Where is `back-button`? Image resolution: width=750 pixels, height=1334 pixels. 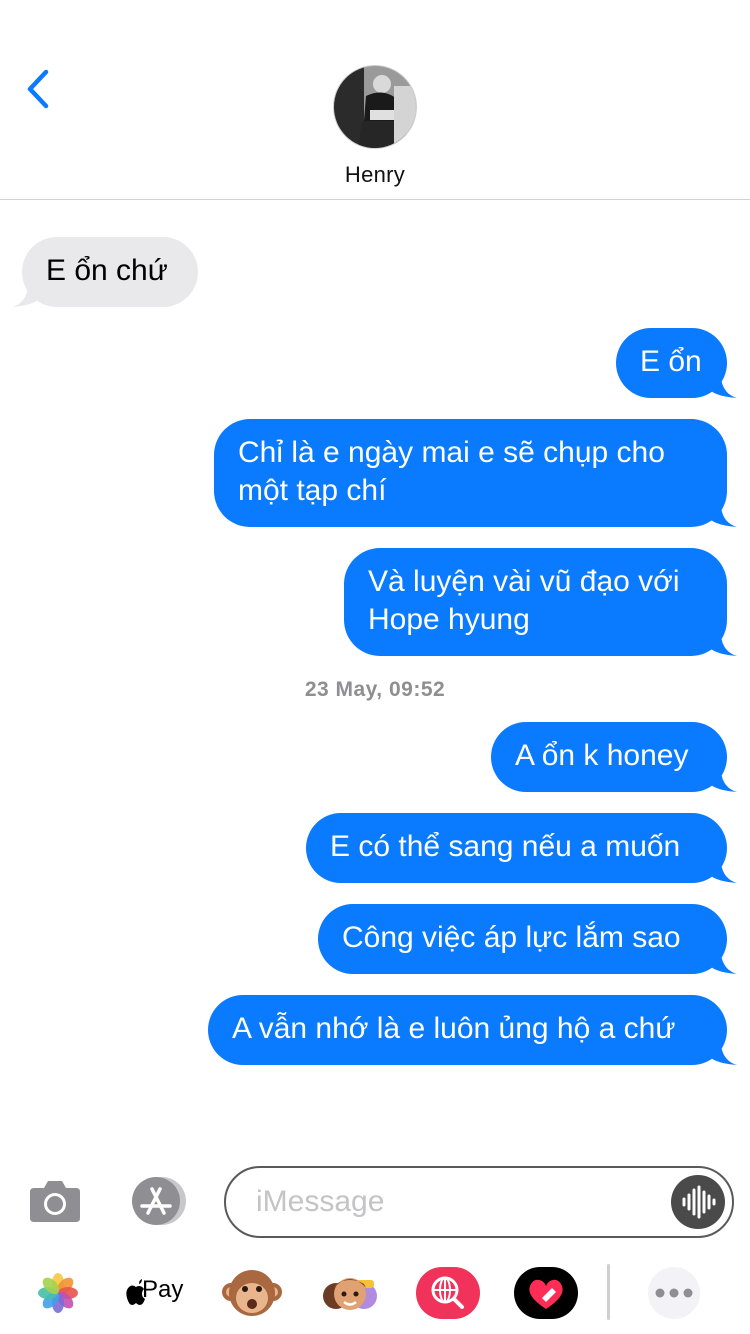
back-button is located at coordinates (40, 89).